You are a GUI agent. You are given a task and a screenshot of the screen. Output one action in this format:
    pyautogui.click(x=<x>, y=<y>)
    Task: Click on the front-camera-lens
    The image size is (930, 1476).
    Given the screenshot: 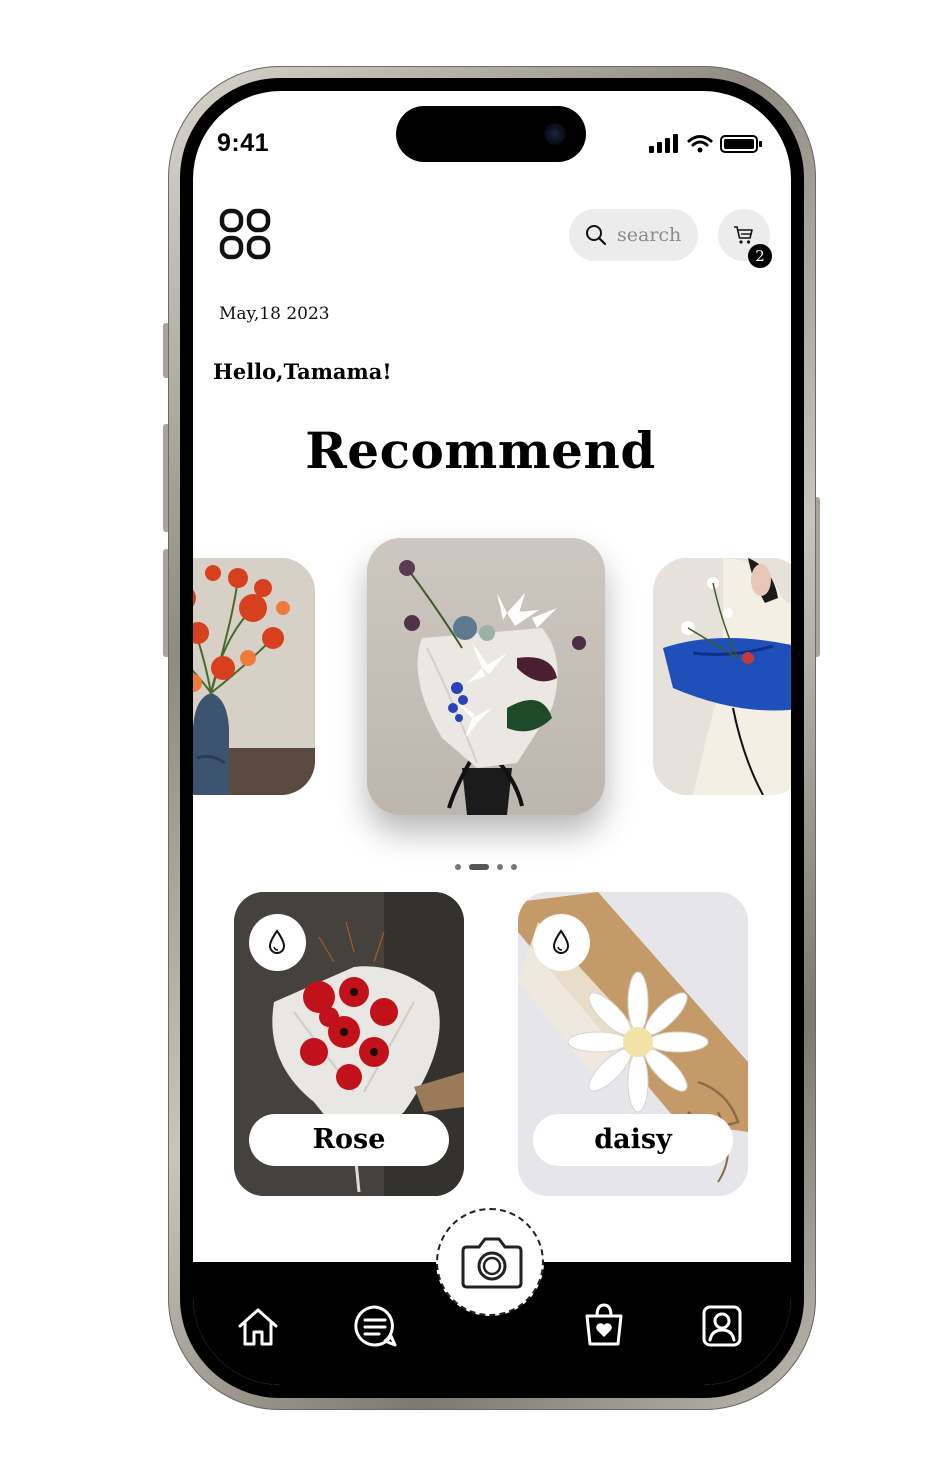 What is the action you would take?
    pyautogui.click(x=555, y=134)
    